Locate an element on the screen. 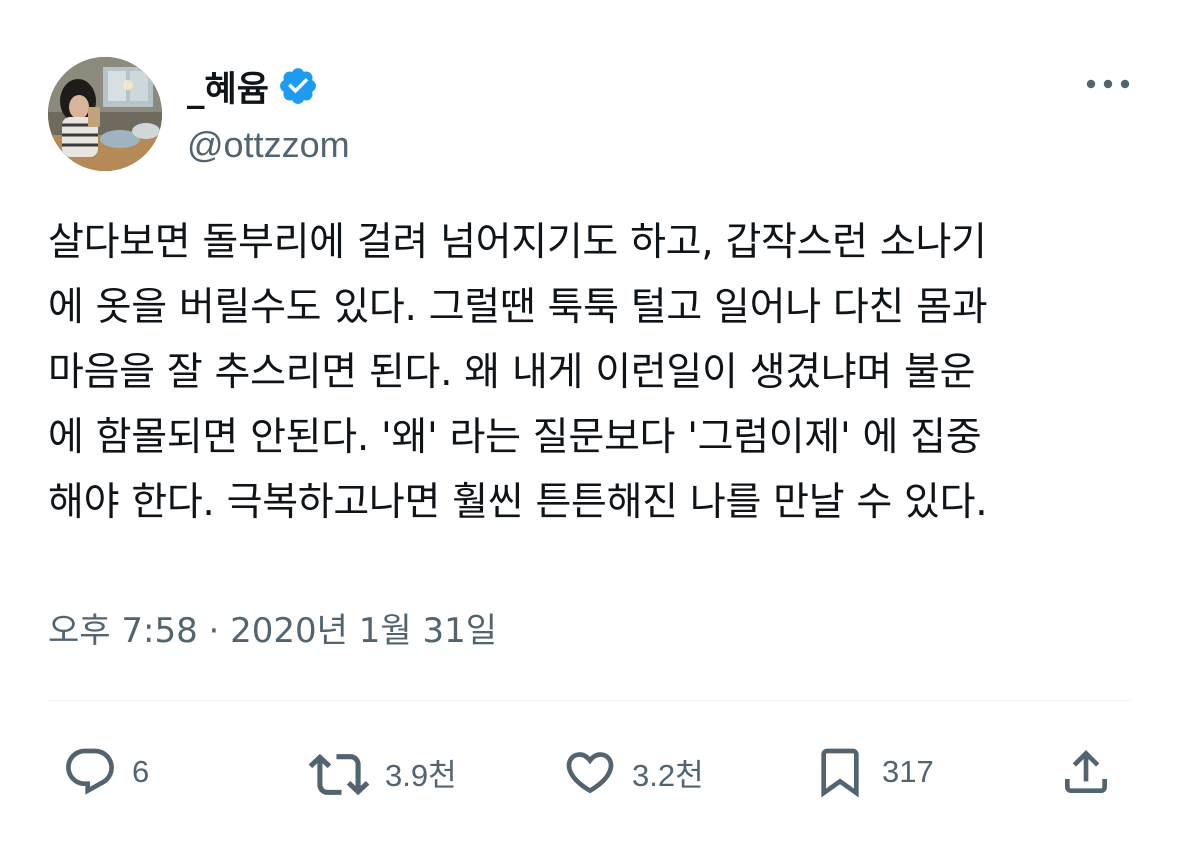 This screenshot has width=1179, height=842. tweet-text-line: 에 함몰되면 안된다. '왜' 라는 질문보다 '그럼이제' 에 집중 is located at coordinates (515, 437).